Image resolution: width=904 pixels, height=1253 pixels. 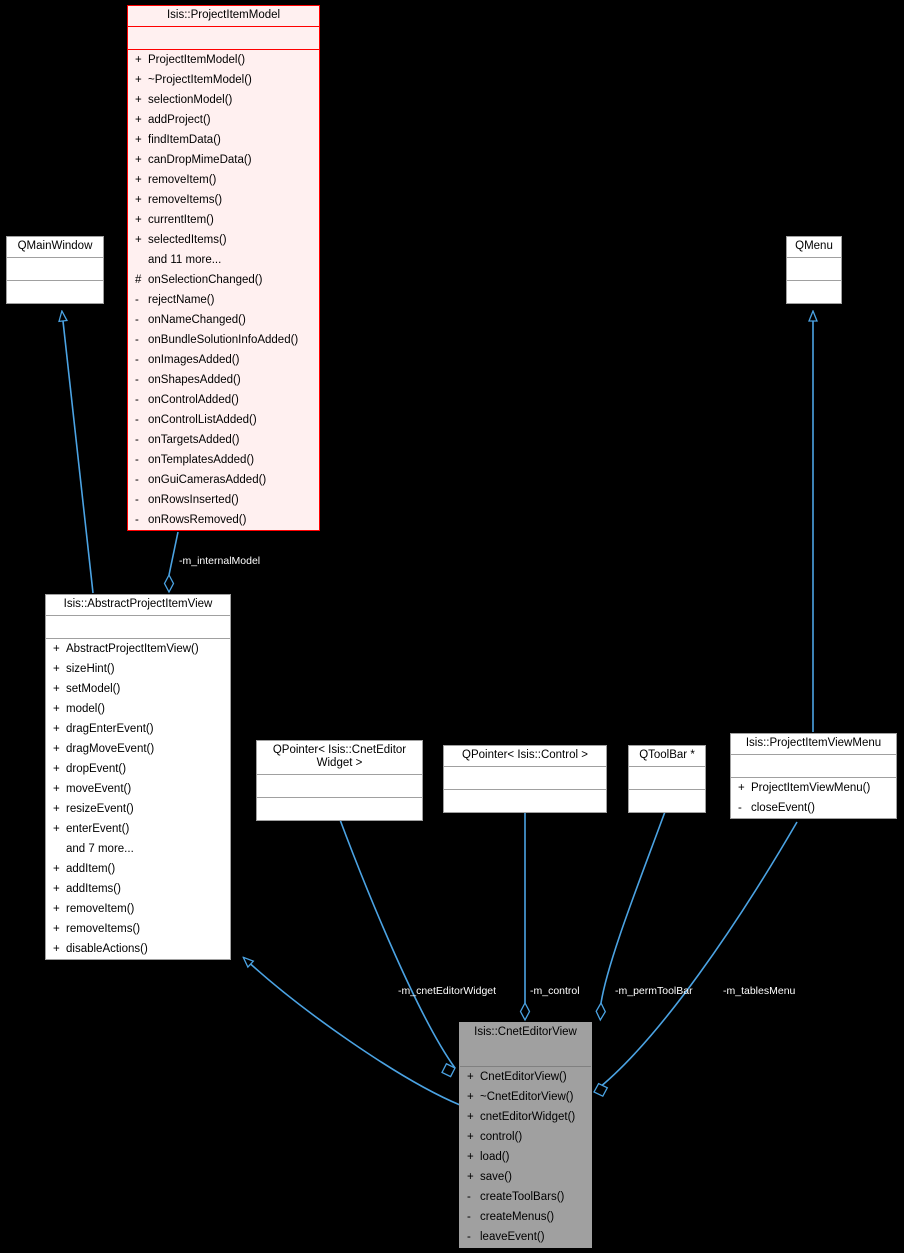 What do you see at coordinates (100, 809) in the screenshot?
I see `operation-name: resizeEvent()` at bounding box center [100, 809].